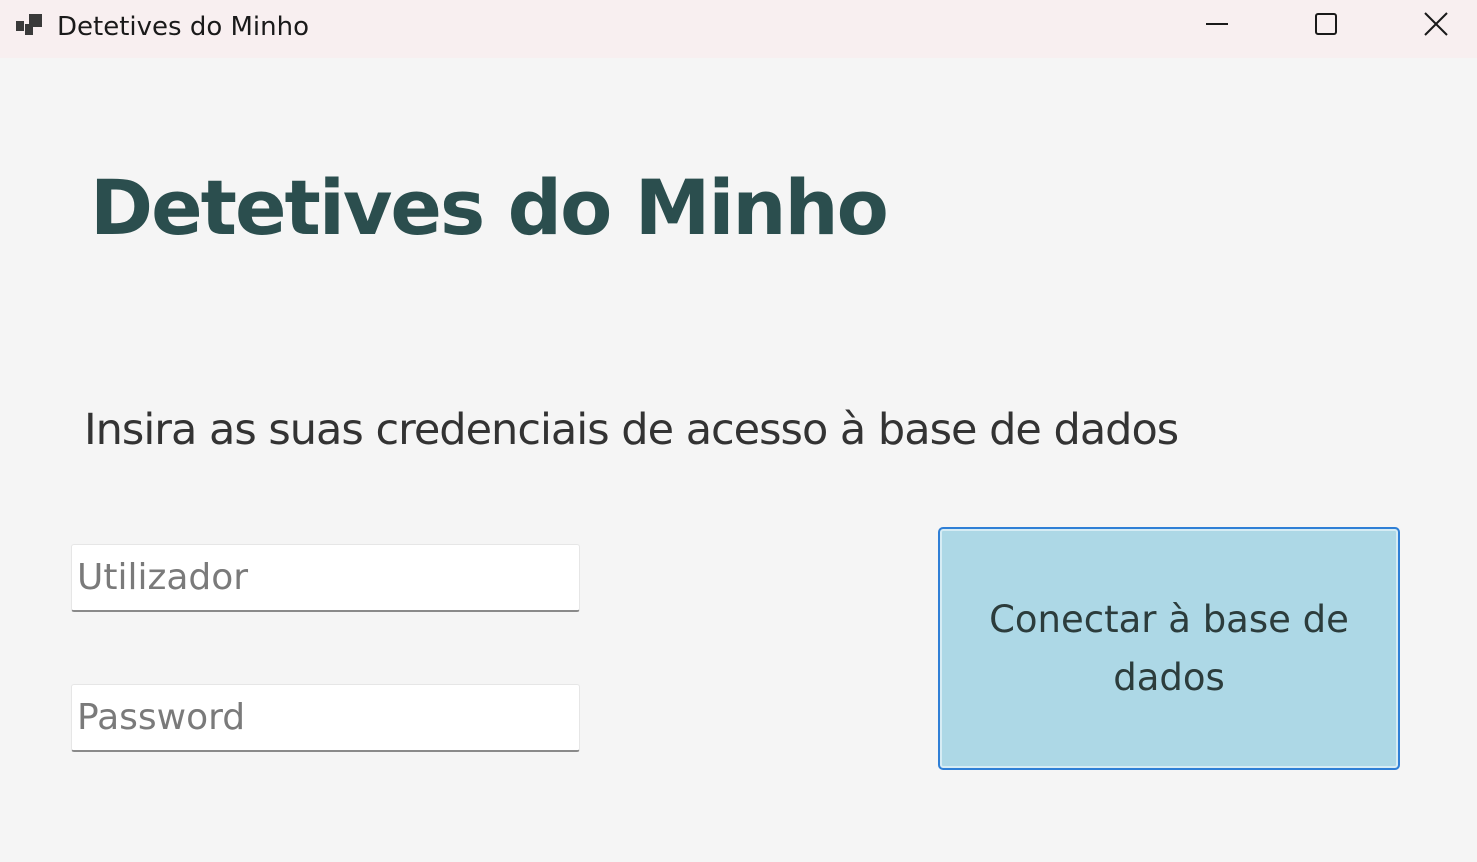  I want to click on minimize-icon, so click(1217, 26).